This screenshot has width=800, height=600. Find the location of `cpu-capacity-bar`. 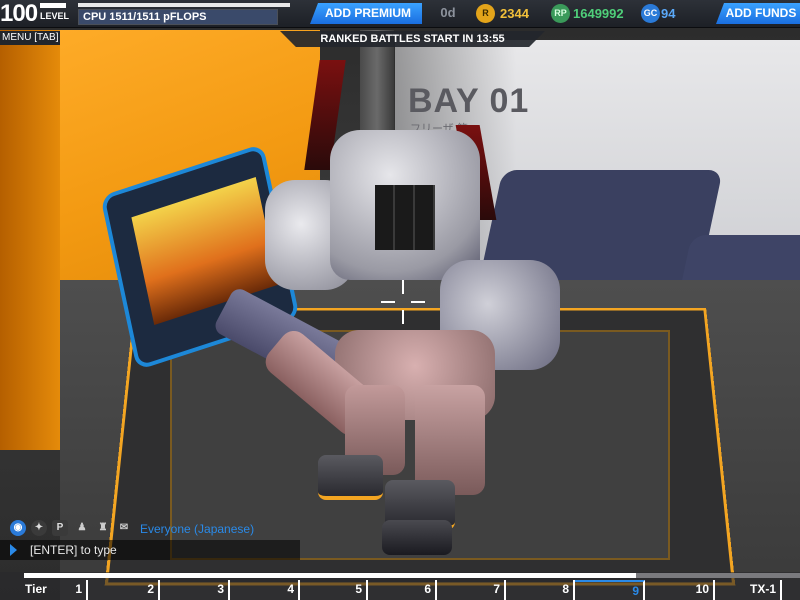

cpu-capacity-bar is located at coordinates (184, 5).